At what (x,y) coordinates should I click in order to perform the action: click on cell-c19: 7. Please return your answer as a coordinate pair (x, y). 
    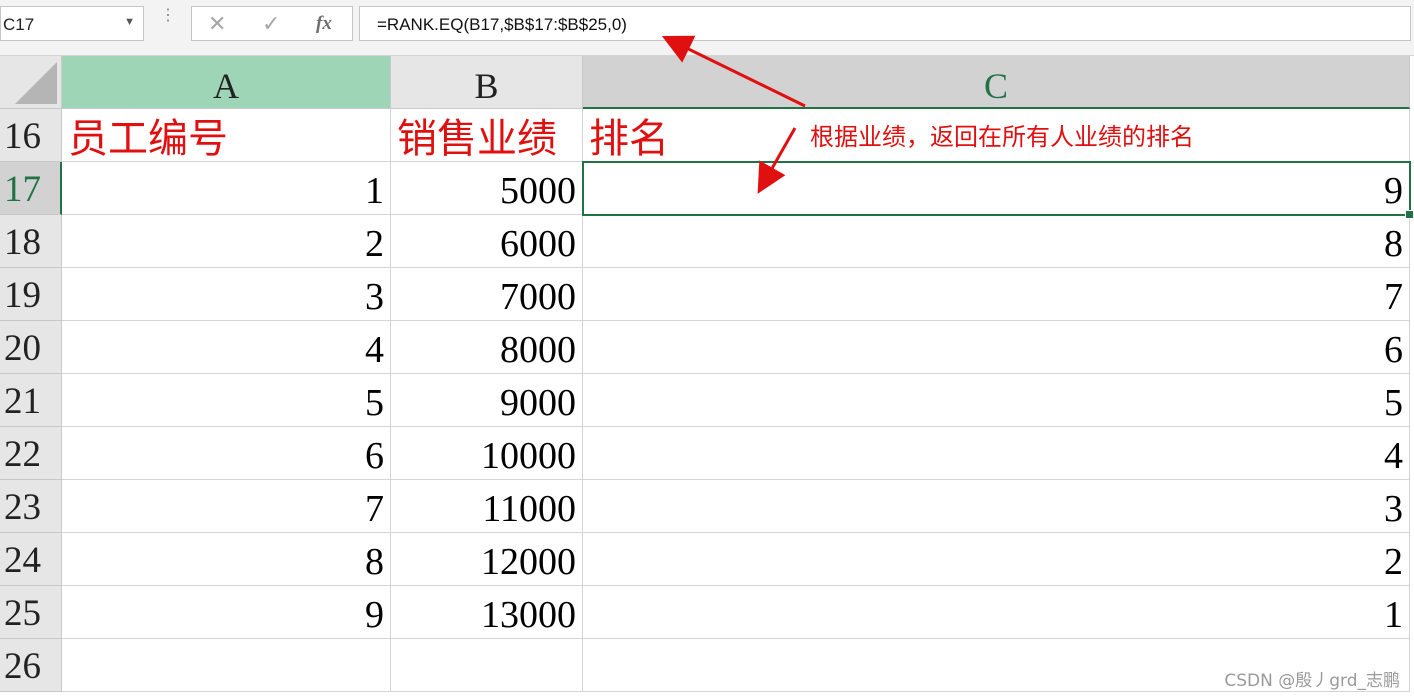
    Looking at the image, I should click on (996, 294).